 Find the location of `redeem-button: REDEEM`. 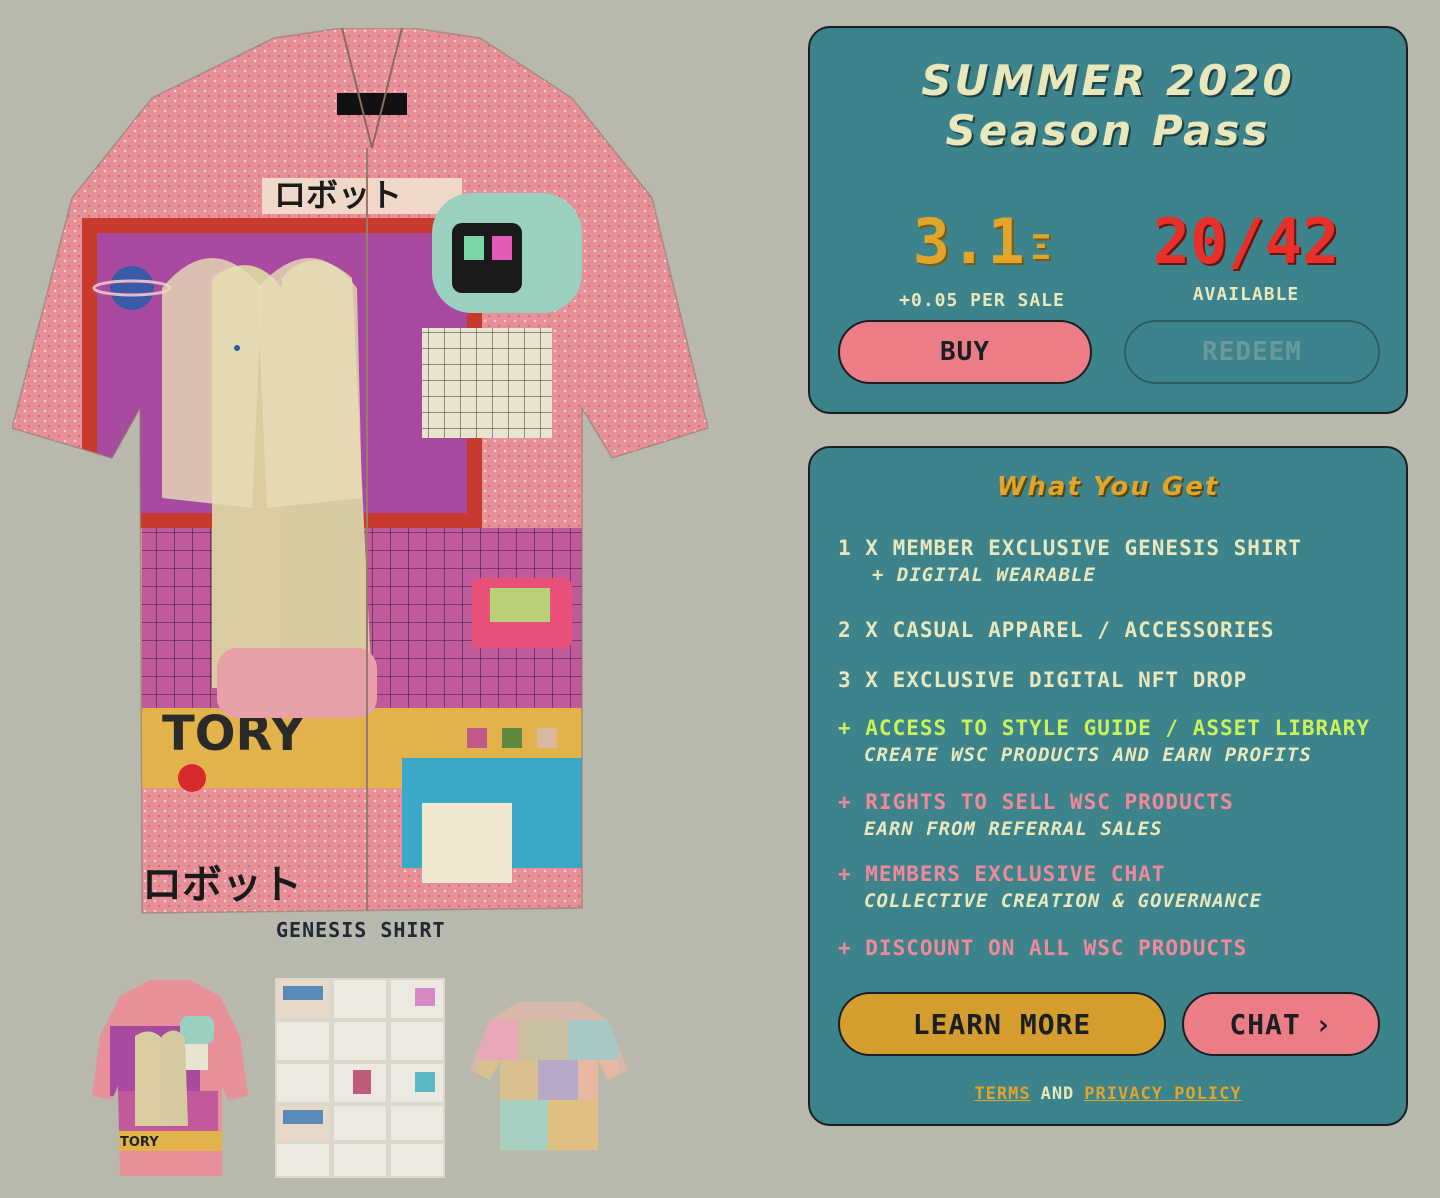

redeem-button: REDEEM is located at coordinates (1252, 352).